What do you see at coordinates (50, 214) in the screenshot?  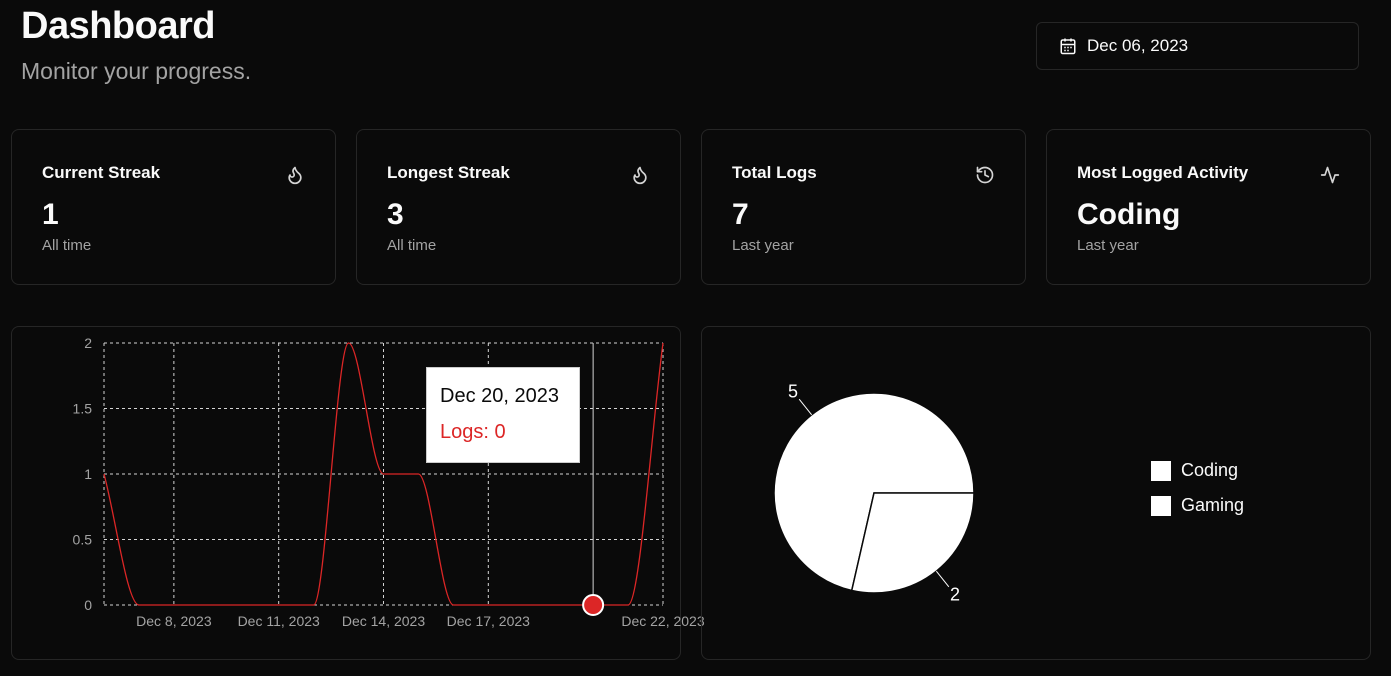 I see `card-value: 1` at bounding box center [50, 214].